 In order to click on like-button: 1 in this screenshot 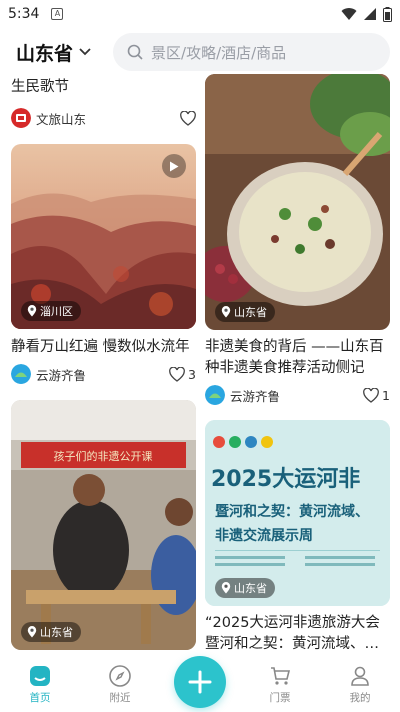, I will do `click(376, 395)`.